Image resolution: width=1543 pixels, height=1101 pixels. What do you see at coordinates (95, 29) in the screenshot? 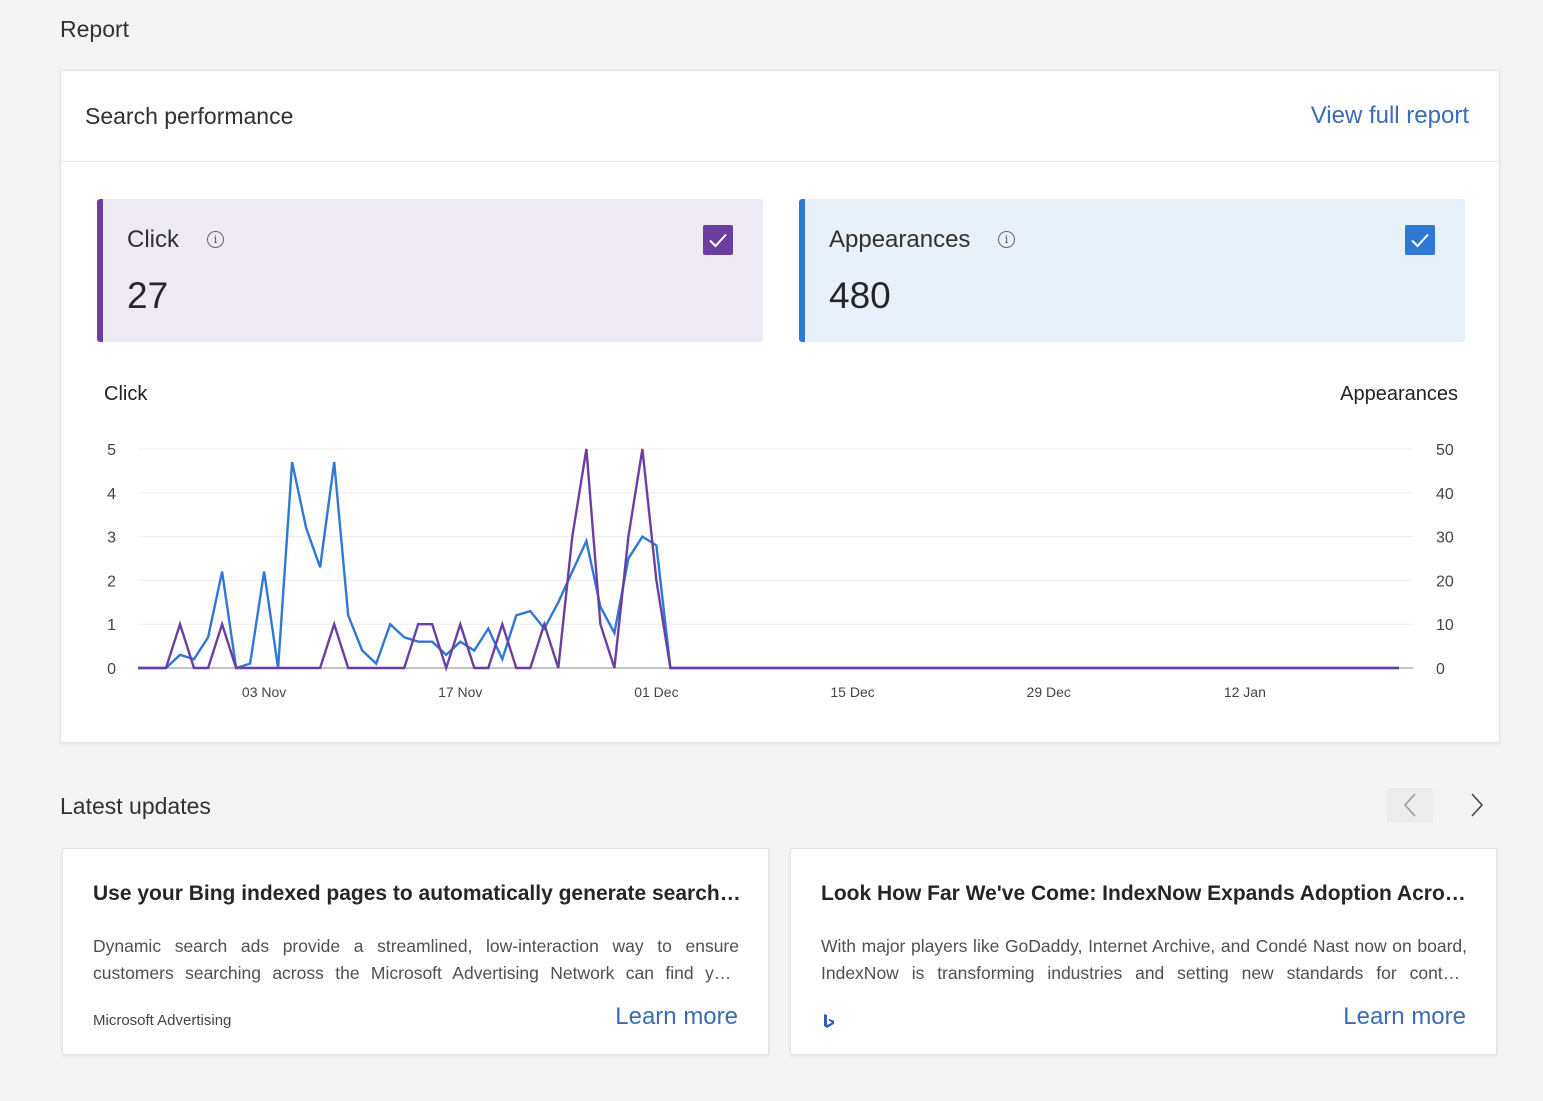
I see `page-title: Report` at bounding box center [95, 29].